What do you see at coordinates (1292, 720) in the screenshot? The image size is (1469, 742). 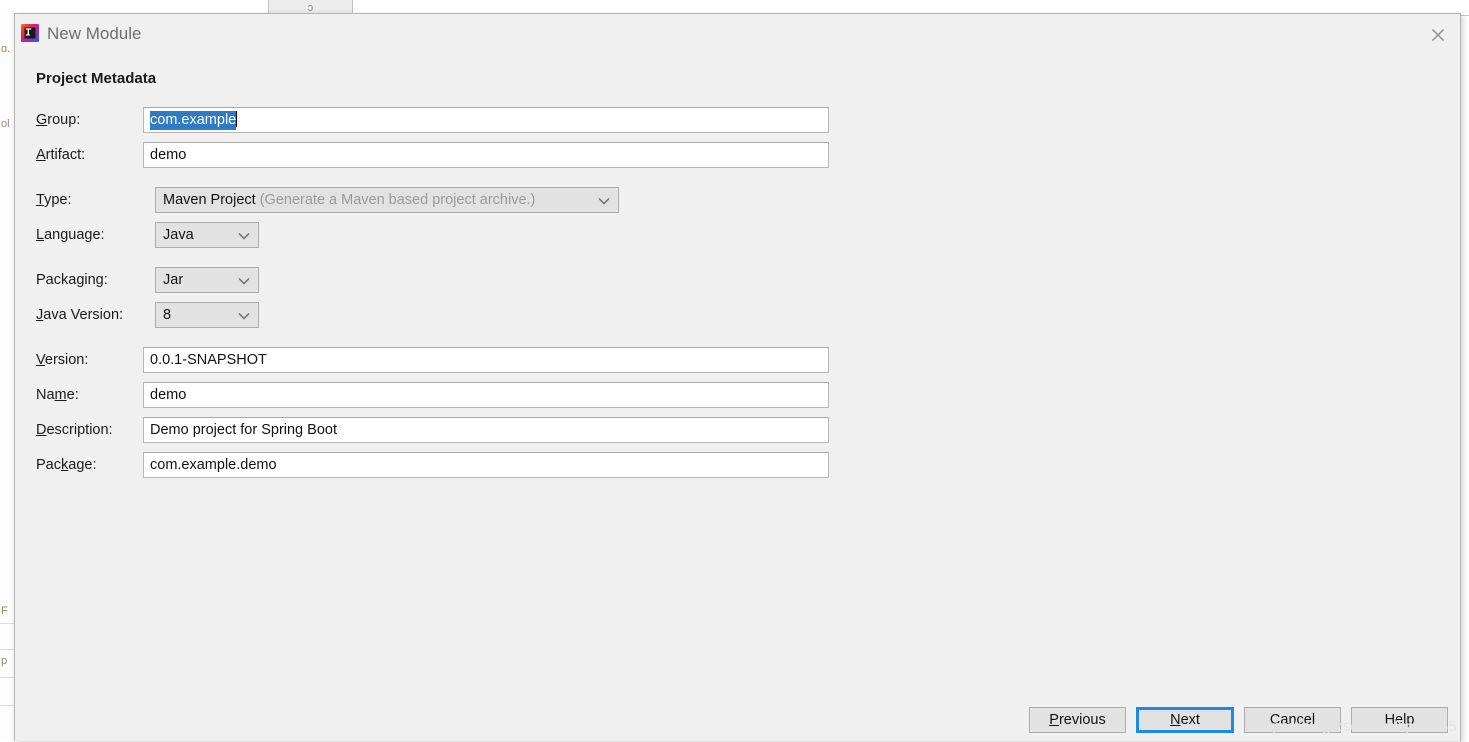 I see `cancel-button: Cancel` at bounding box center [1292, 720].